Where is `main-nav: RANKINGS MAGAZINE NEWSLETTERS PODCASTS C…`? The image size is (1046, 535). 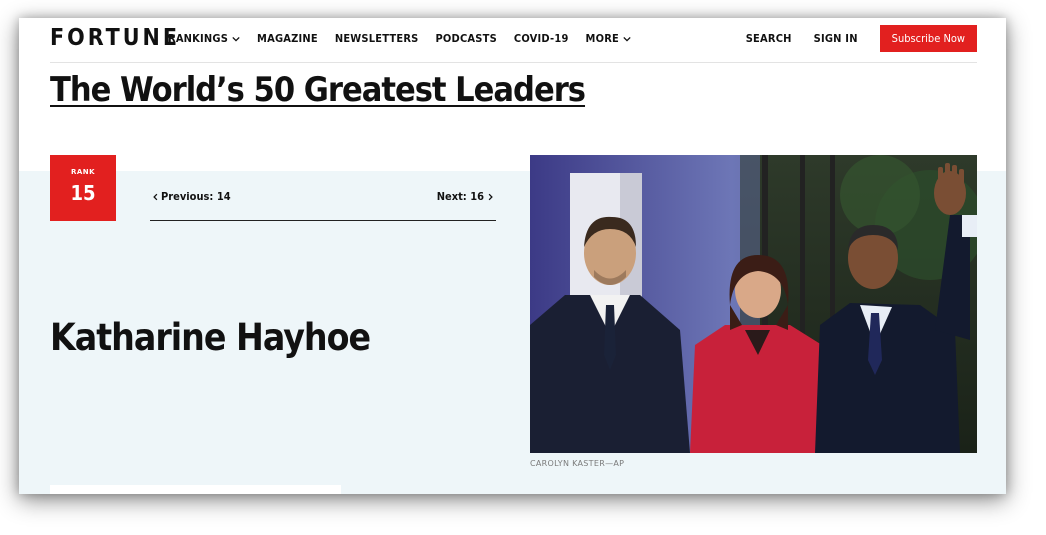
main-nav: RANKINGS MAGAZINE NEWSLETTERS PODCASTS C… is located at coordinates (408, 38).